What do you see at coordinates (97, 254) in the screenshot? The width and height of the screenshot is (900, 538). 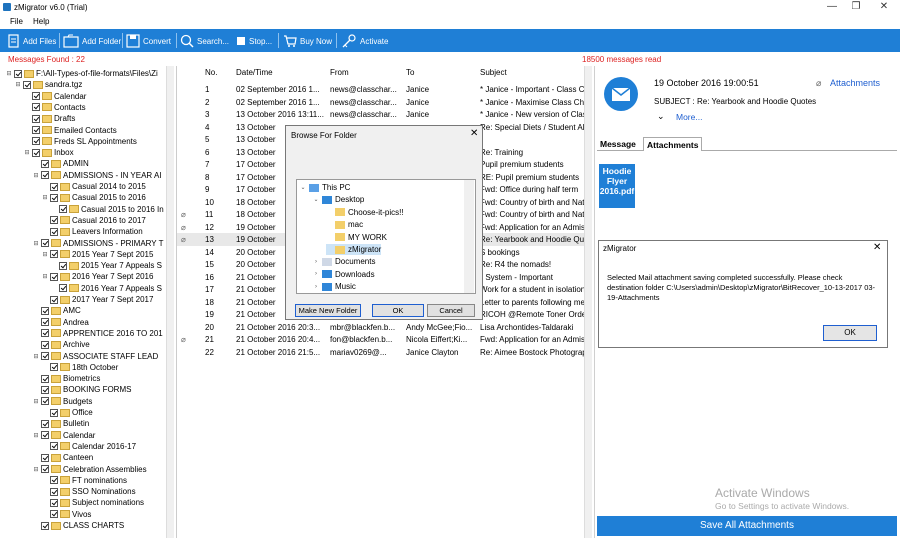 I see `tree-item: ⊟ 2015 Year 7 Sept 2015` at bounding box center [97, 254].